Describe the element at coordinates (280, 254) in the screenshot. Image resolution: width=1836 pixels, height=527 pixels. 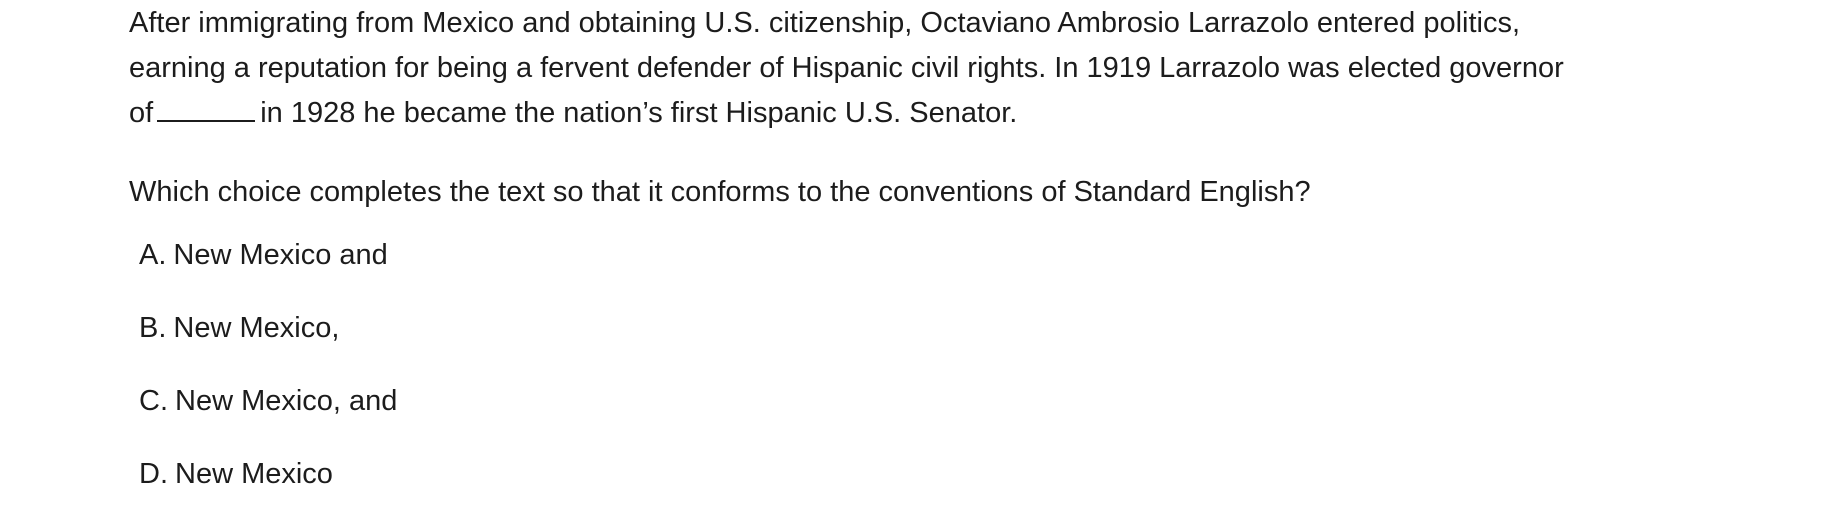
I see `choice-text: New Mexico and` at that location.